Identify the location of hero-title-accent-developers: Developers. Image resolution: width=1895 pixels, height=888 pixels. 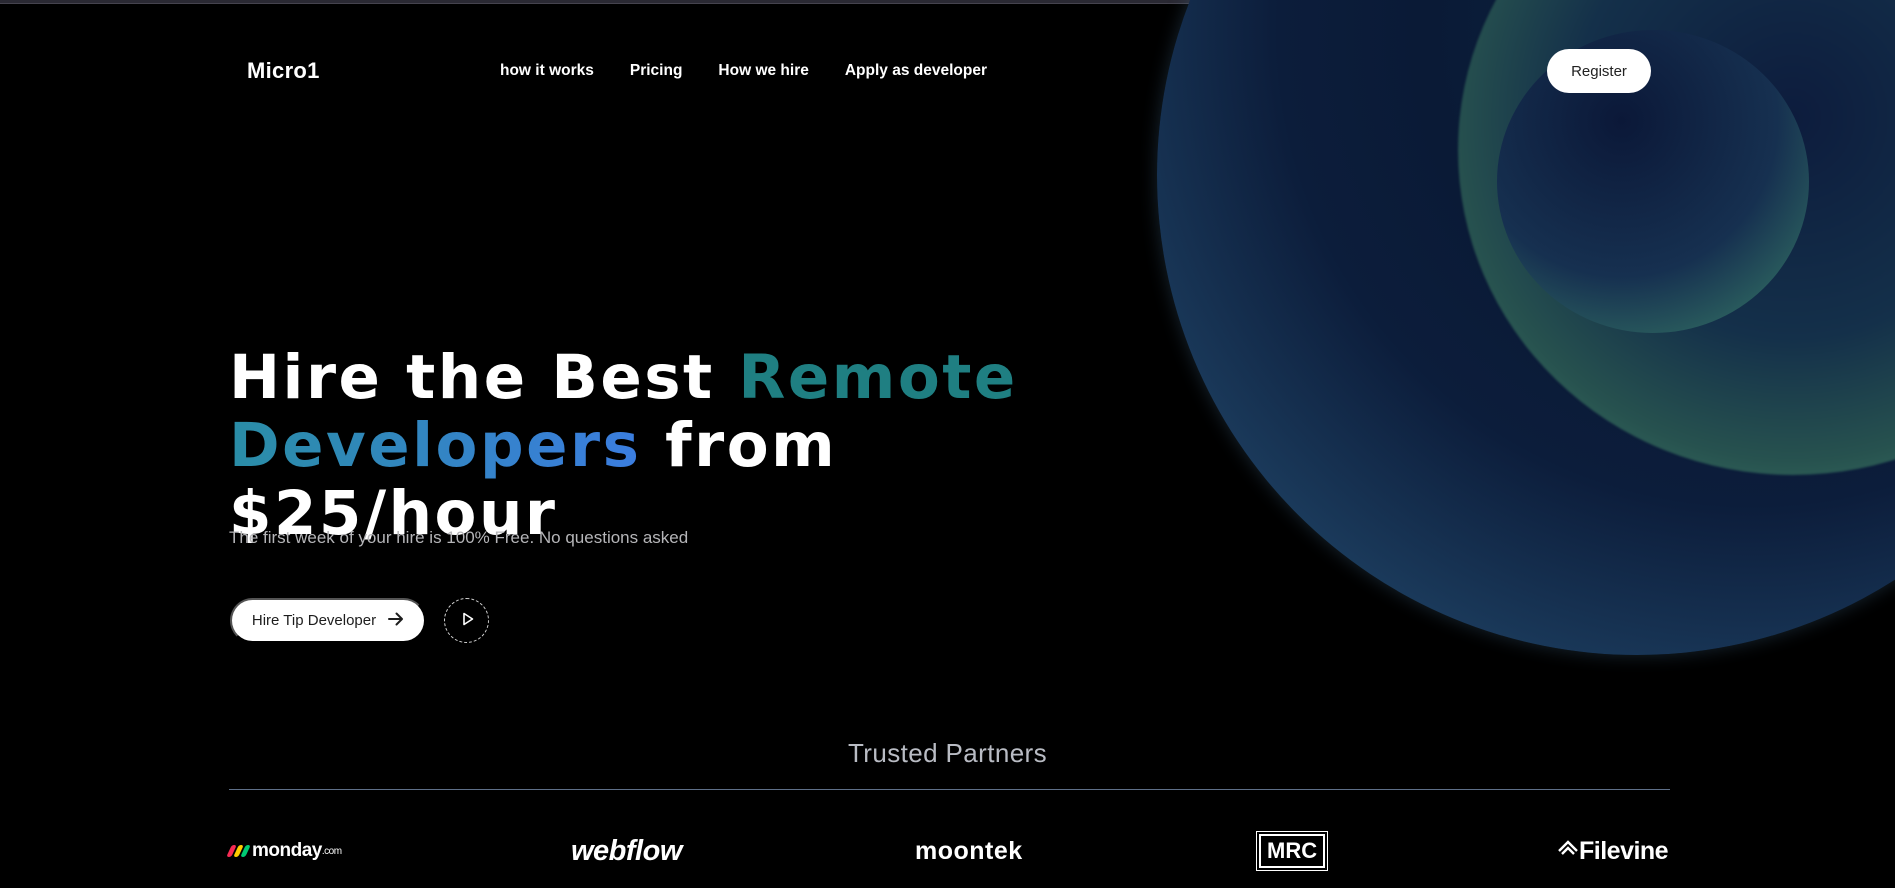
(435, 445).